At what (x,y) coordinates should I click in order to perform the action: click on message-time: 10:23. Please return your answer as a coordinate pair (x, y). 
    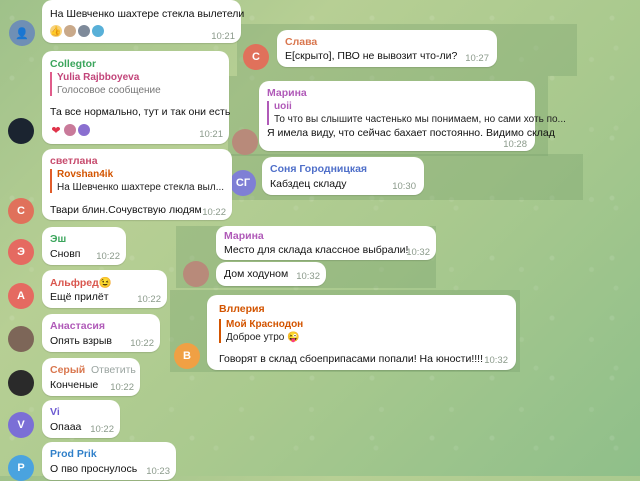
    Looking at the image, I should click on (158, 471).